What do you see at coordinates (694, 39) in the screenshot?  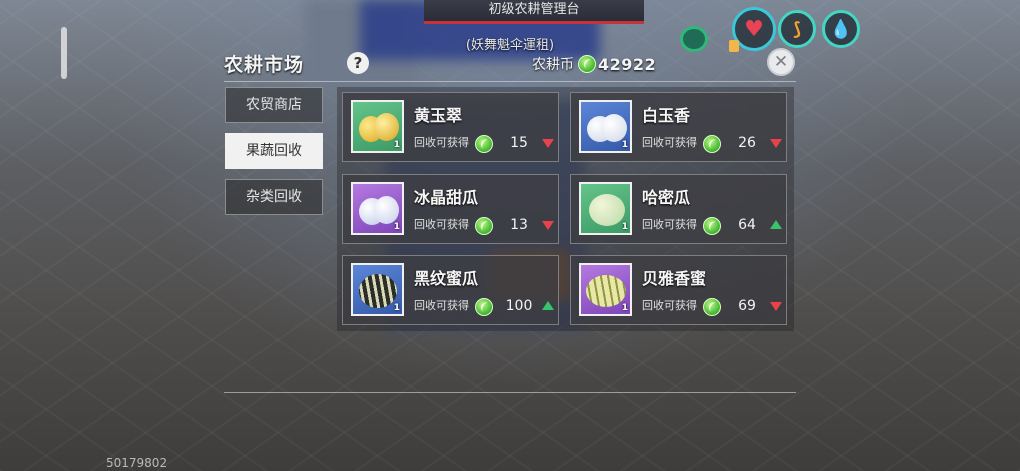 I see `wifi-icon` at bounding box center [694, 39].